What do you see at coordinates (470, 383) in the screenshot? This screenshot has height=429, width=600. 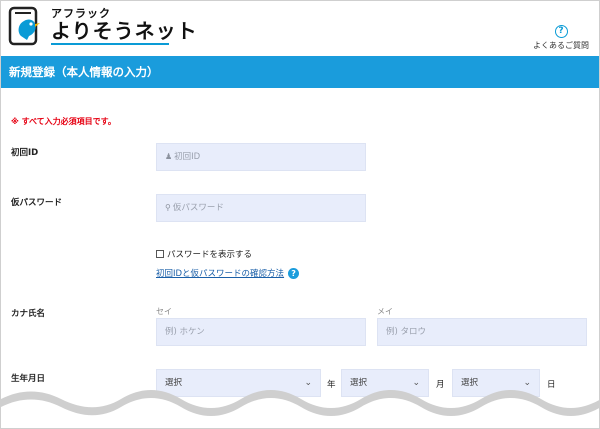 I see `birth-day-value: 選択` at bounding box center [470, 383].